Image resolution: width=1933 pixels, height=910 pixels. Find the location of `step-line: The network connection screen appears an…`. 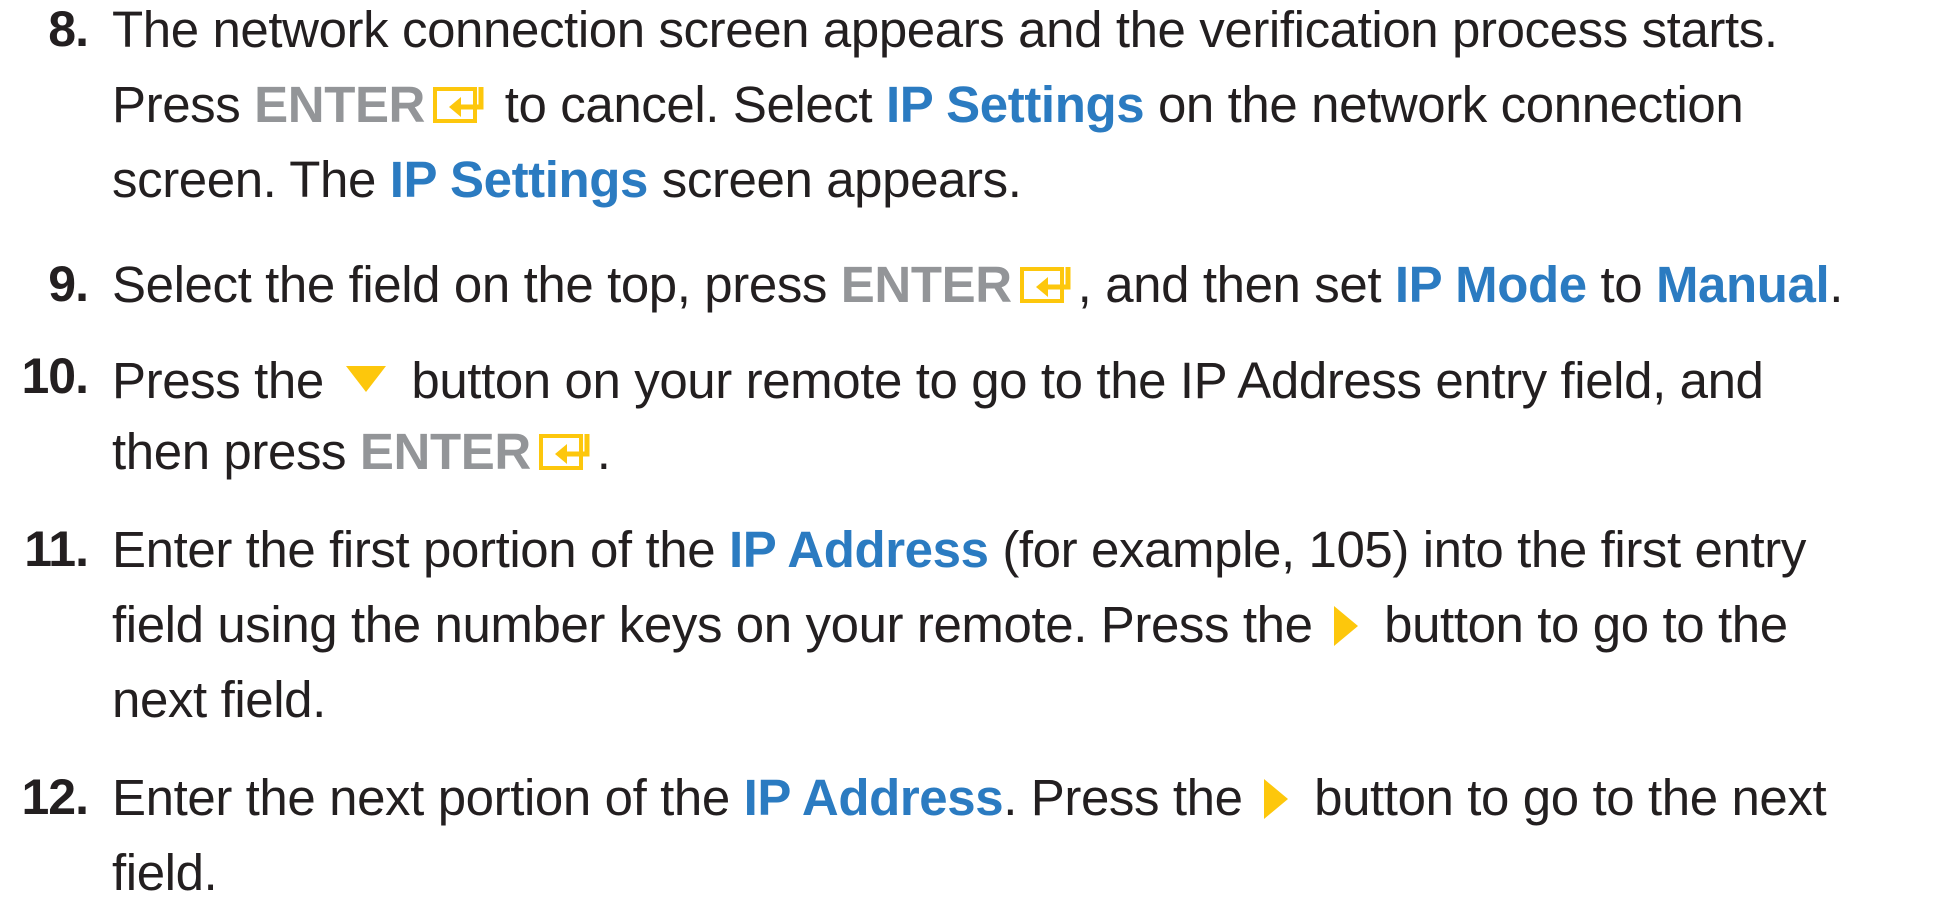

step-line: The network connection screen appears an… is located at coordinates (945, 29).